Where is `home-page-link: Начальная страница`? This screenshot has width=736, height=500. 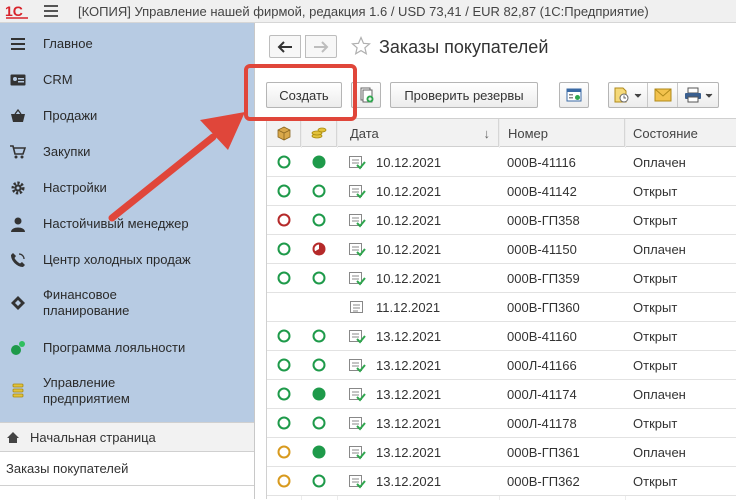 home-page-link: Начальная страница is located at coordinates (127, 437).